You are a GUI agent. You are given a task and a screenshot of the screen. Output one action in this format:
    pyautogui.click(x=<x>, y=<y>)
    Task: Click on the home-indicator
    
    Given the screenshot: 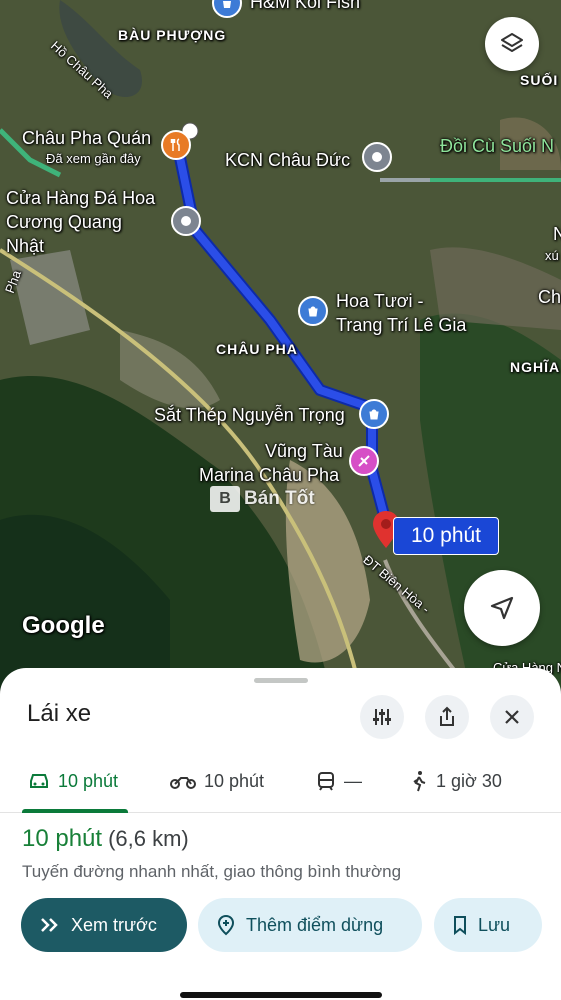 What is the action you would take?
    pyautogui.click(x=281, y=995)
    